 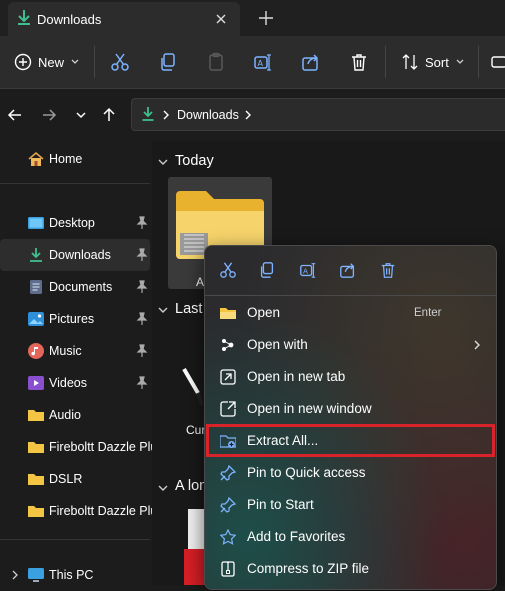 What do you see at coordinates (228, 536) in the screenshot?
I see `star-icon` at bounding box center [228, 536].